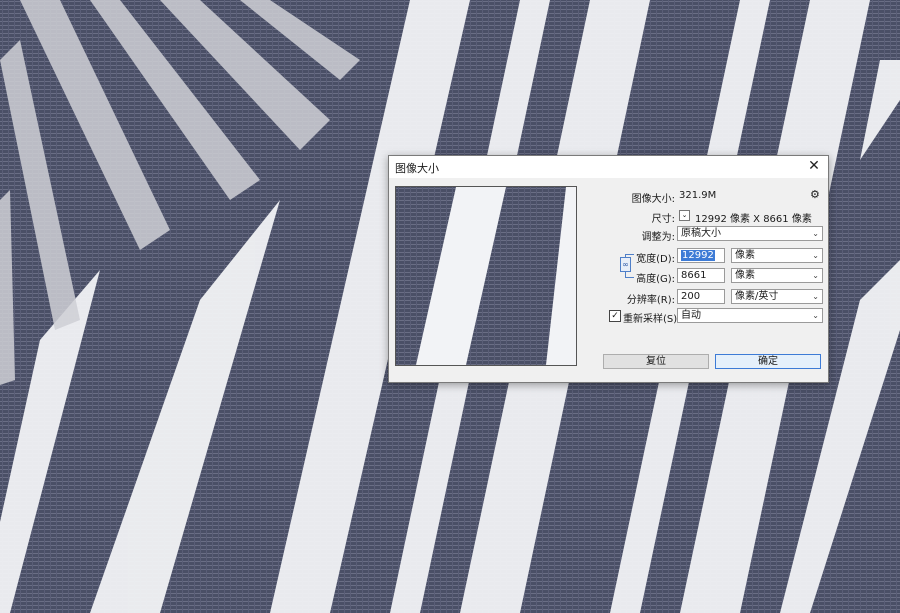 This screenshot has width=900, height=613. I want to click on gear-icon: ⚙, so click(815, 194).